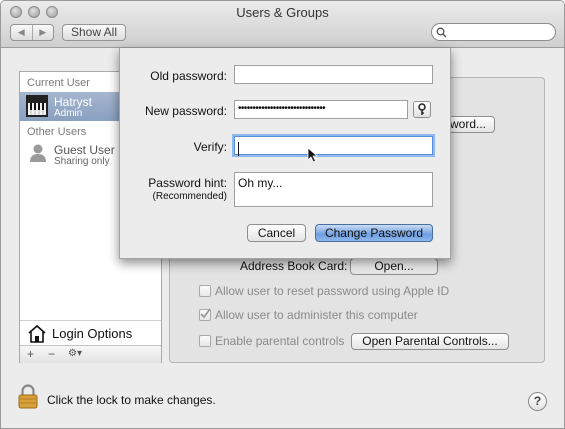  What do you see at coordinates (73, 102) in the screenshot?
I see `current-user-name: Hatryst` at bounding box center [73, 102].